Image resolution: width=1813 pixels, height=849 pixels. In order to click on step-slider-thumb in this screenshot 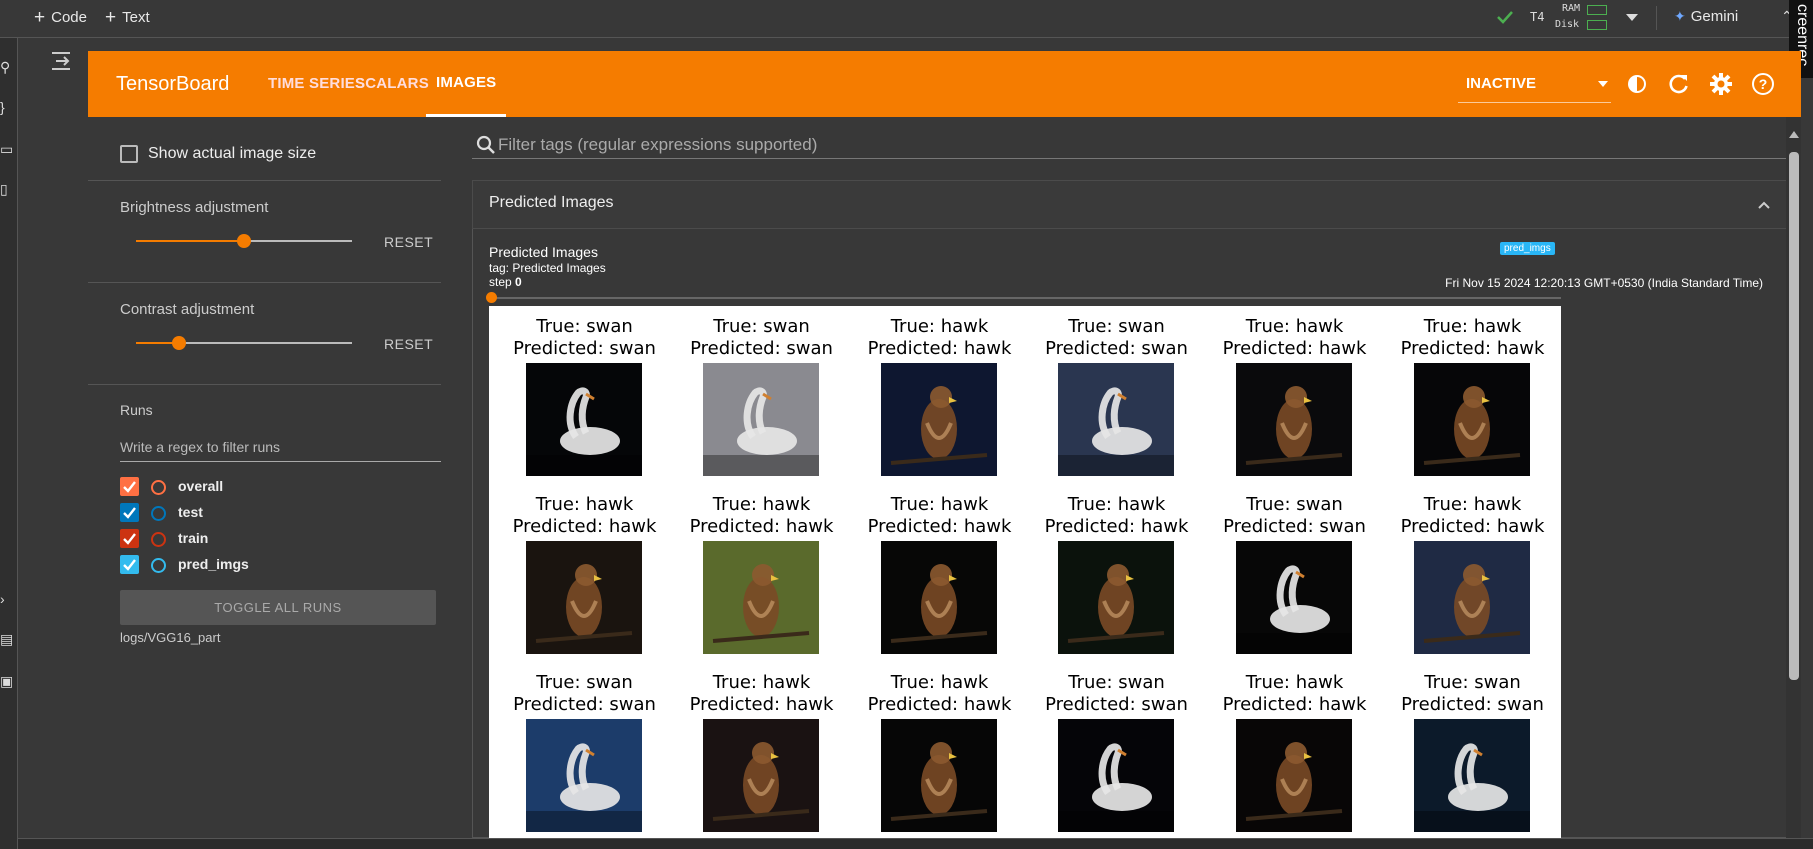, I will do `click(491, 297)`.